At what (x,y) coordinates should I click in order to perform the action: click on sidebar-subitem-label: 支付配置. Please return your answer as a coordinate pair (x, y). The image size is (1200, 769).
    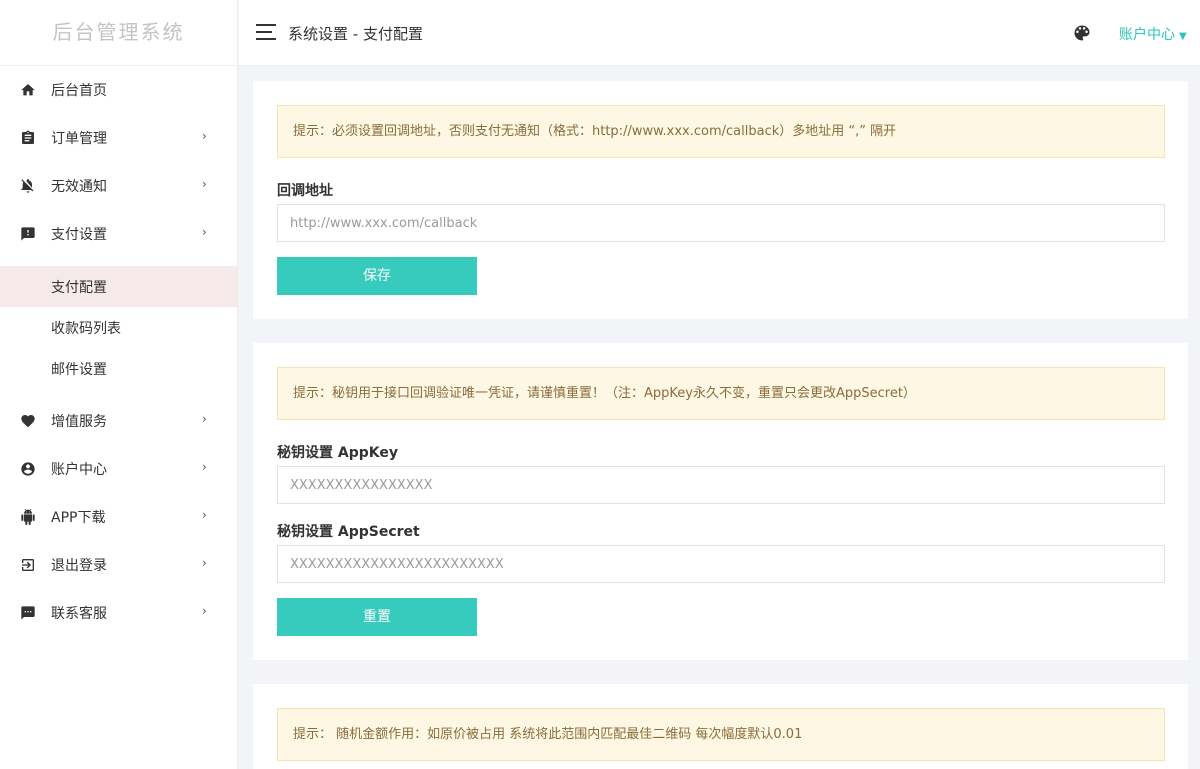
    Looking at the image, I should click on (79, 287).